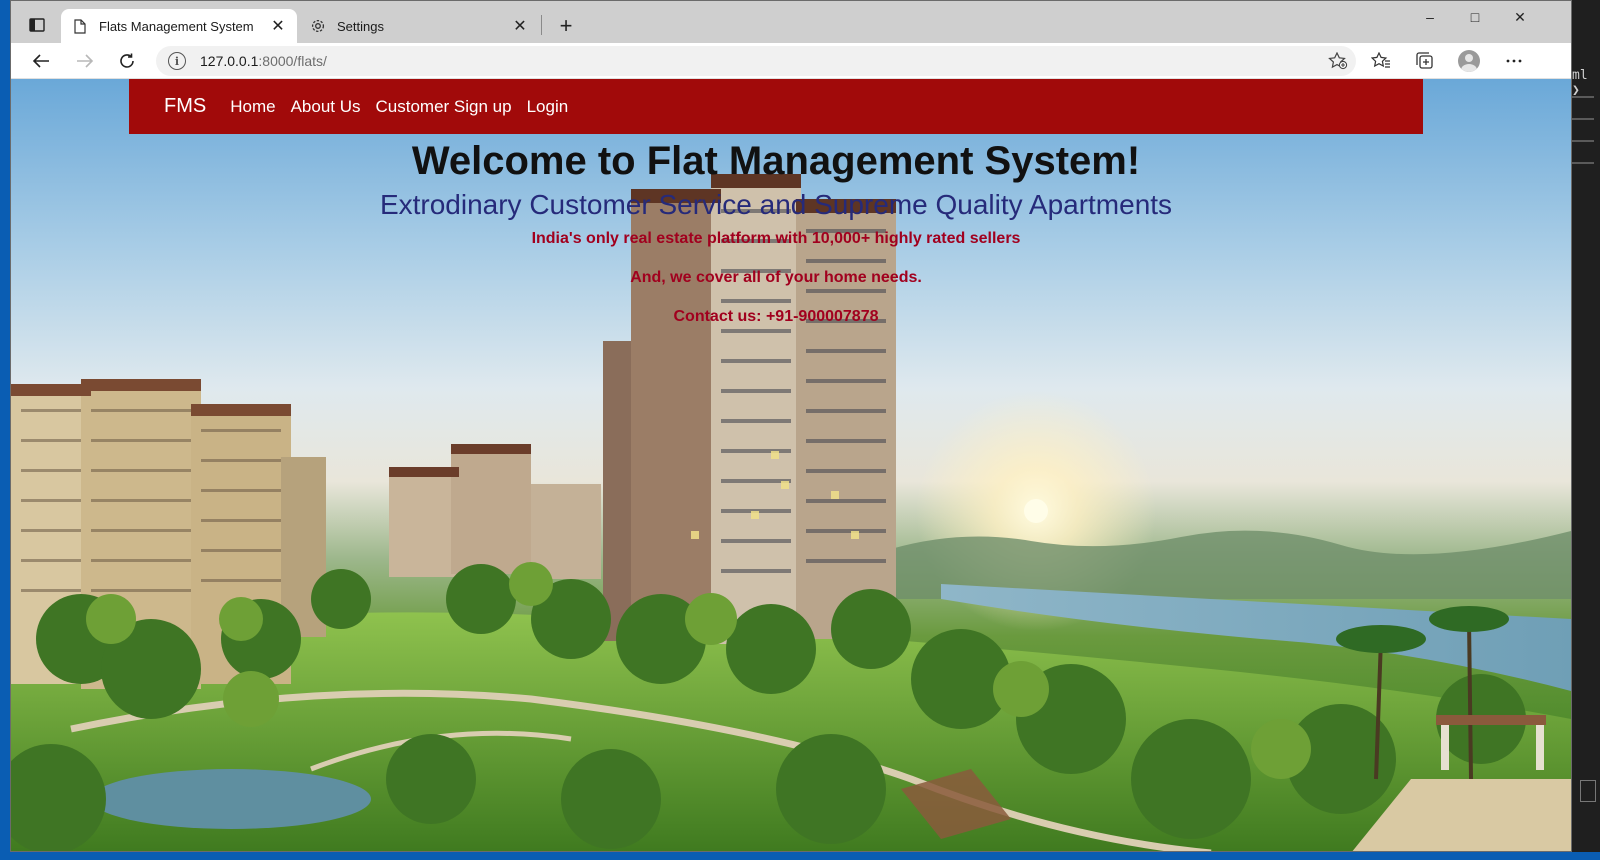  Describe the element at coordinates (1588, 791) in the screenshot. I see `editor-scroll-box` at that location.